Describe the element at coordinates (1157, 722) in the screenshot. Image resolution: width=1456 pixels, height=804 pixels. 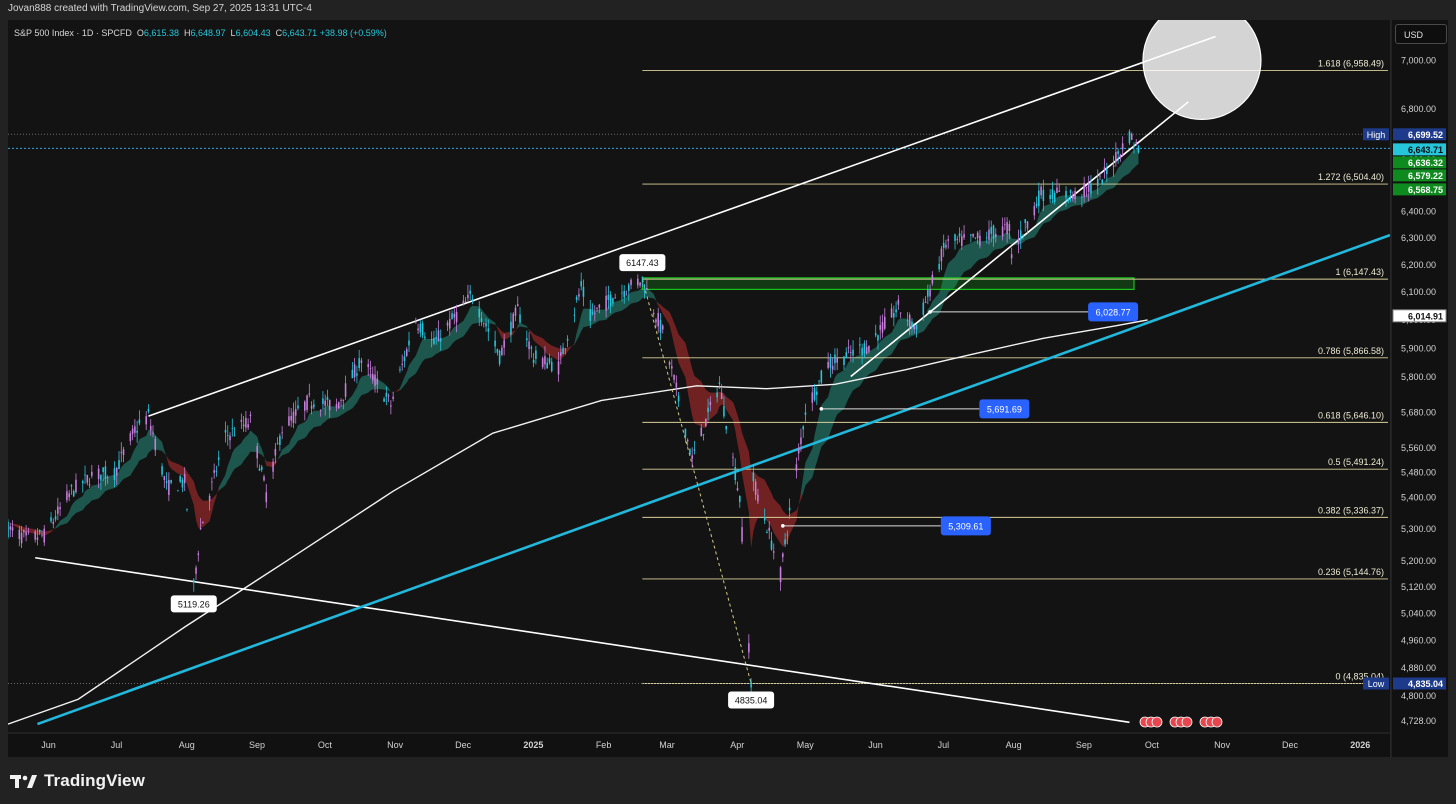
I see `economic-event-icon` at that location.